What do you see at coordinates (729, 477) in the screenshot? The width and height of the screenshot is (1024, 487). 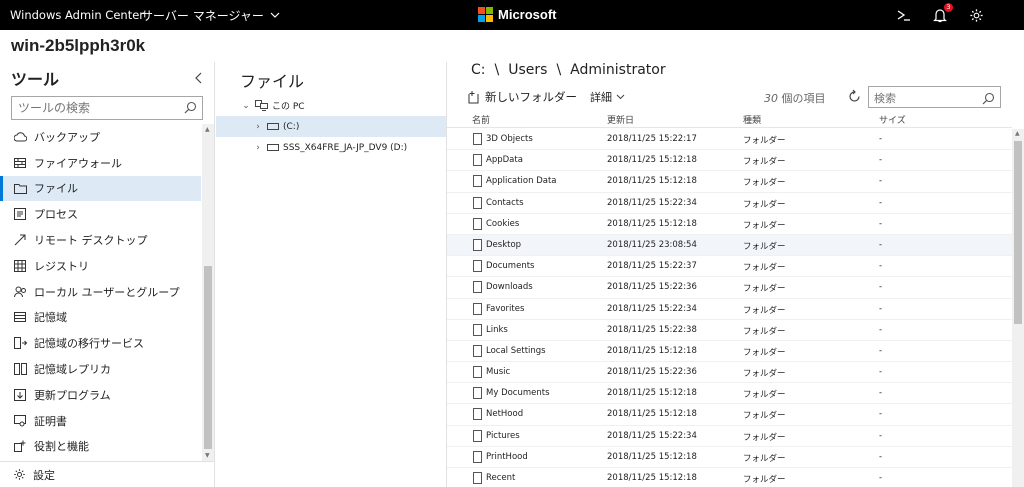 I see `table-row: Recent 2018/11/25 15:12:18 フォルダー -` at bounding box center [729, 477].